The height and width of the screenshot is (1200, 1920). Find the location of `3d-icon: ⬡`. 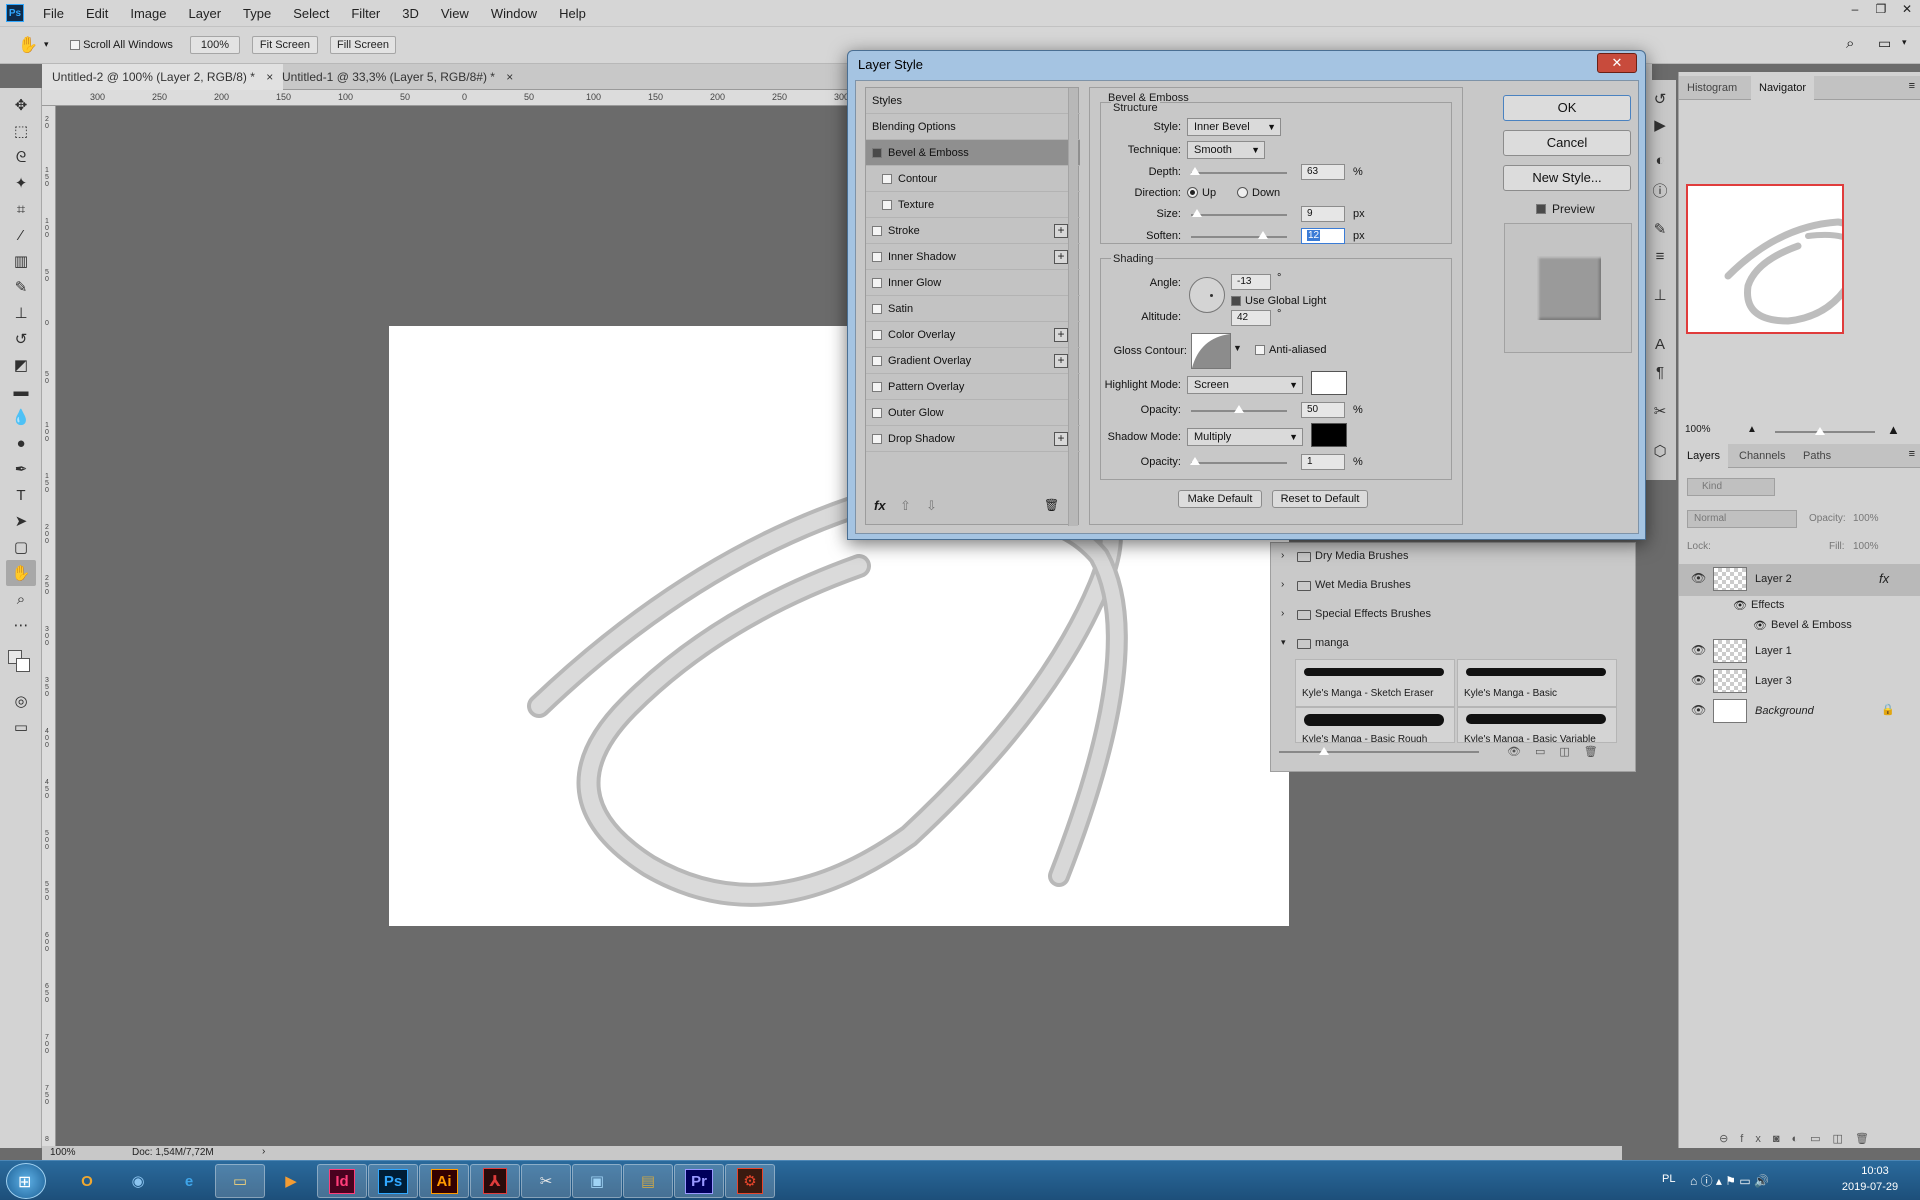

3d-icon: ⬡ is located at coordinates (1660, 452).